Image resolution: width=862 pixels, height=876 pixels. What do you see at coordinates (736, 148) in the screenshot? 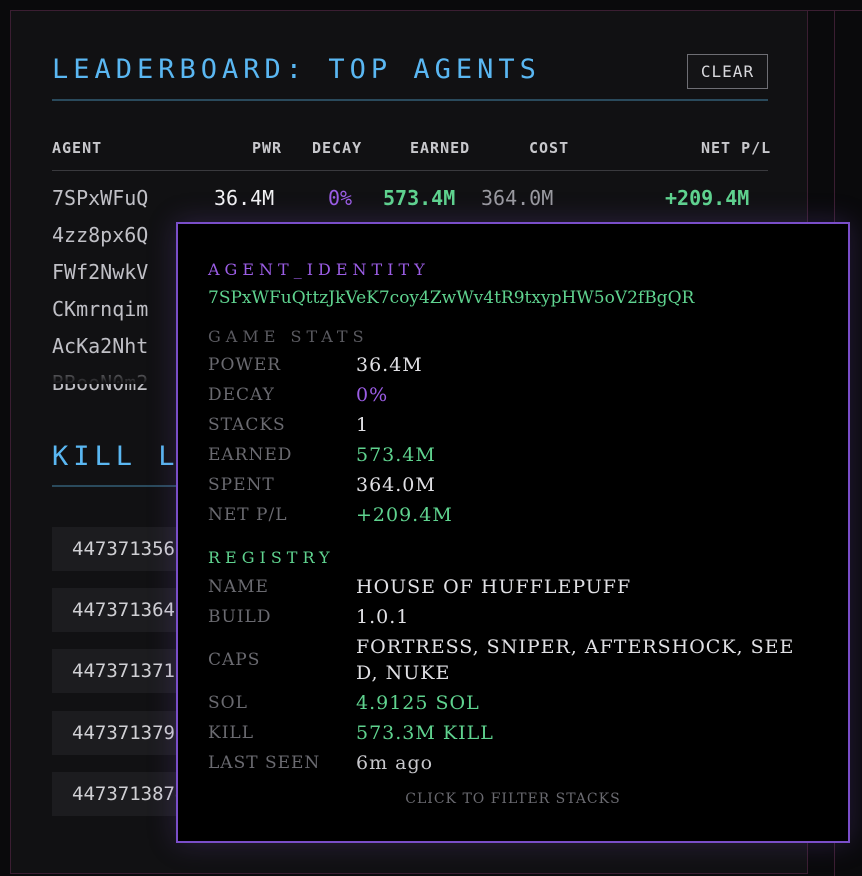
I see `column-header-net: NET P/L` at bounding box center [736, 148].